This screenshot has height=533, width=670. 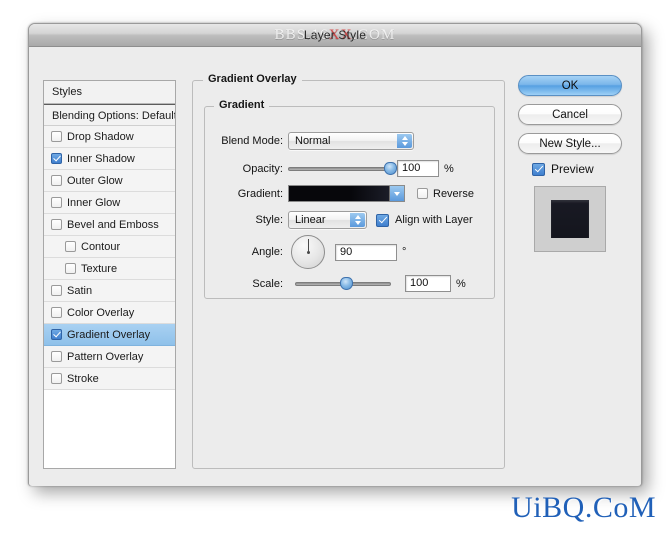 I want to click on preview-thumbnail, so click(x=570, y=219).